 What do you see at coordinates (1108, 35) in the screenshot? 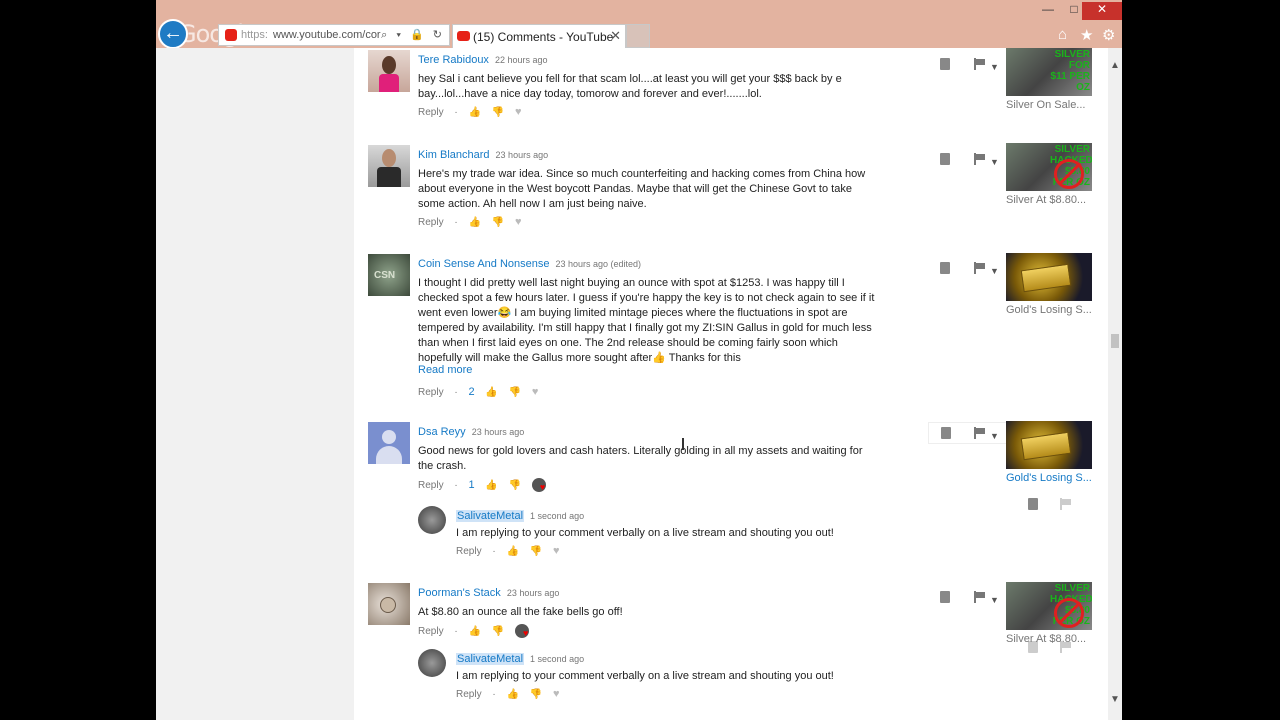
I see `settings-gear-icon: ⚙` at bounding box center [1108, 35].